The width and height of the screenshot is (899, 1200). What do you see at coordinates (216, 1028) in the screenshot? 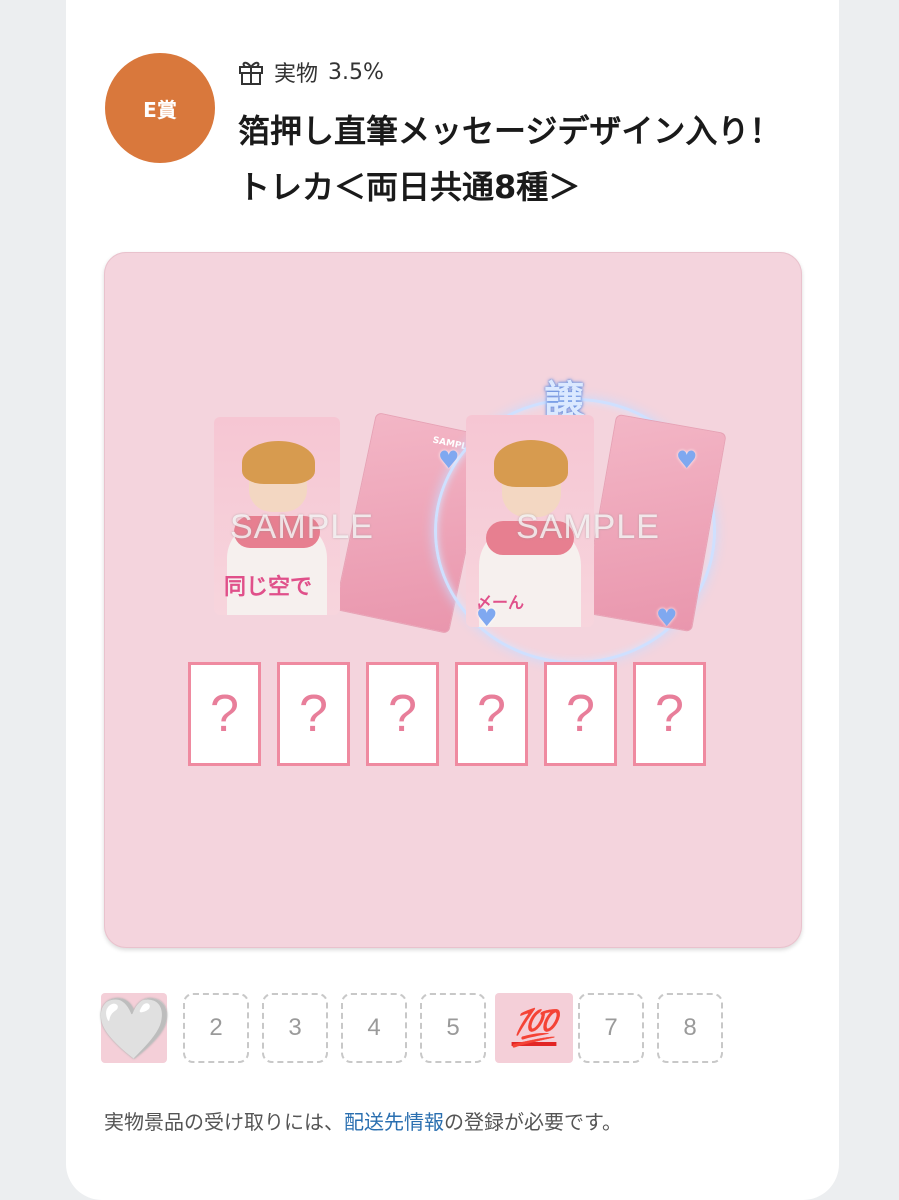
I see `variant-thumb-2: 2` at bounding box center [216, 1028].